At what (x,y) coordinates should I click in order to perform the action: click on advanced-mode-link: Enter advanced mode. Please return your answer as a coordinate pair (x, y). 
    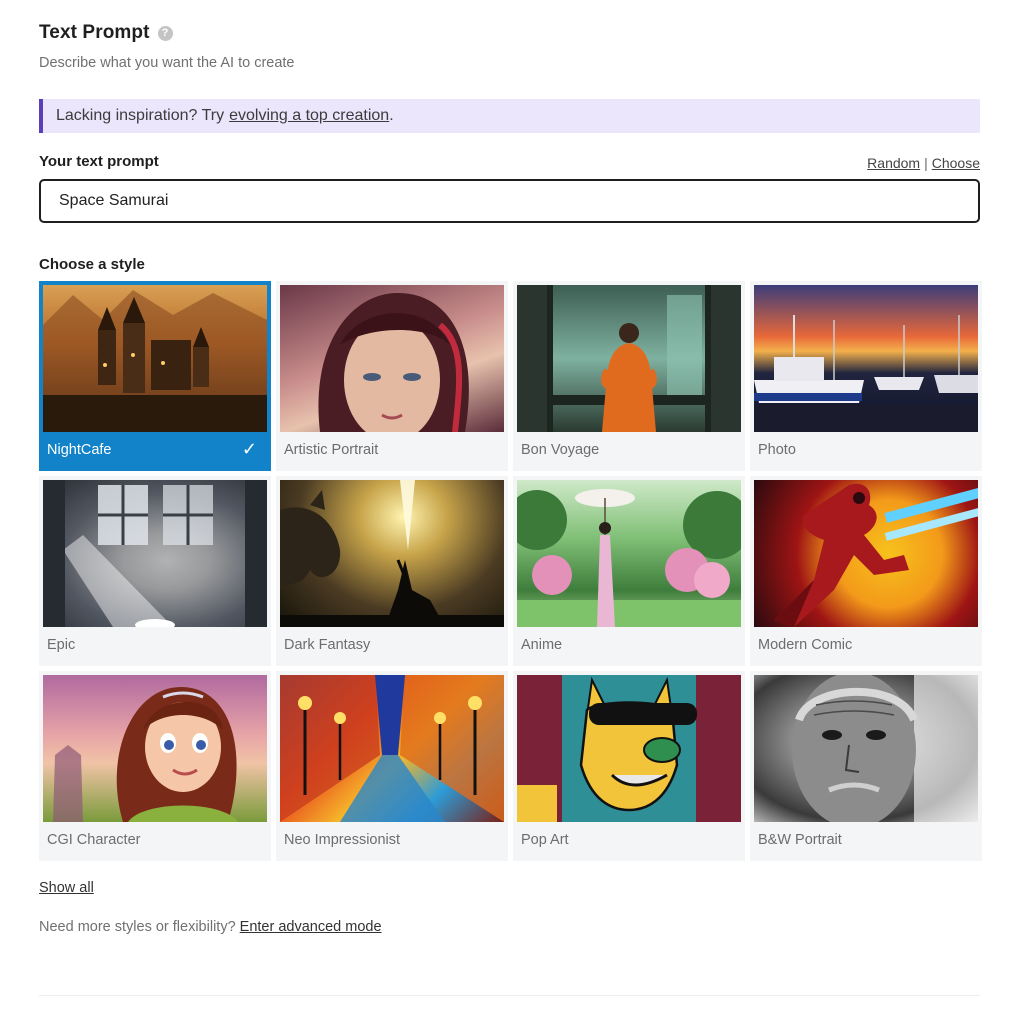
    Looking at the image, I should click on (311, 927).